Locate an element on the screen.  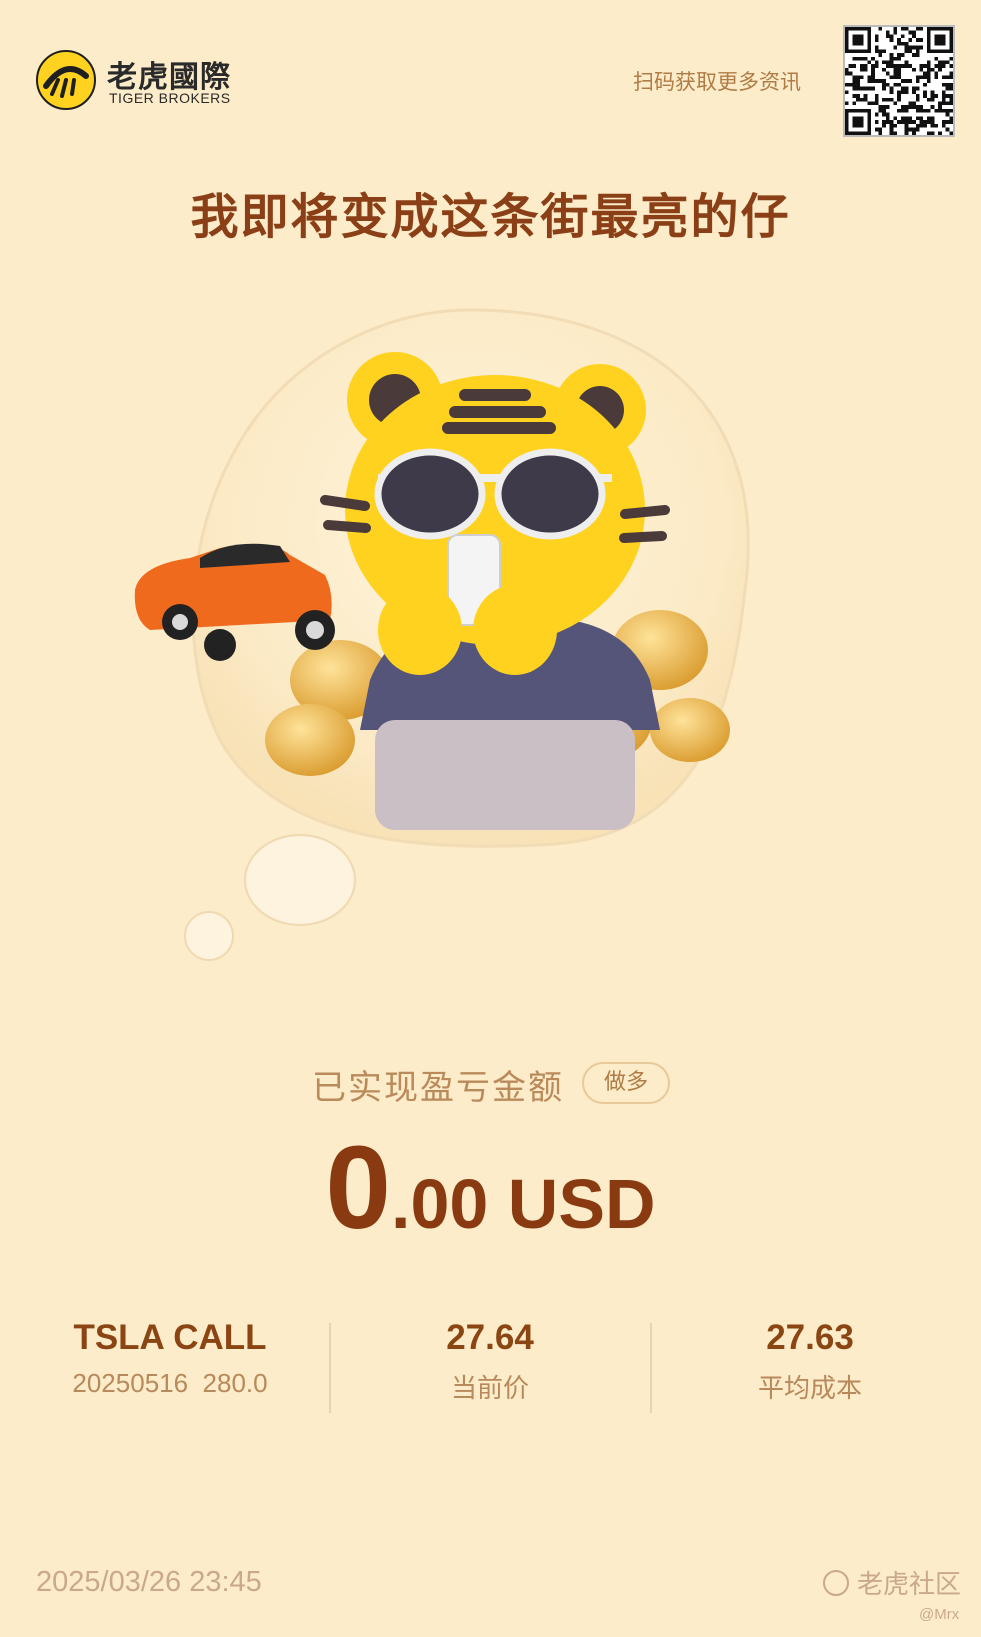
pnl-decimal-currency: .00 USD is located at coordinates (523, 1204).